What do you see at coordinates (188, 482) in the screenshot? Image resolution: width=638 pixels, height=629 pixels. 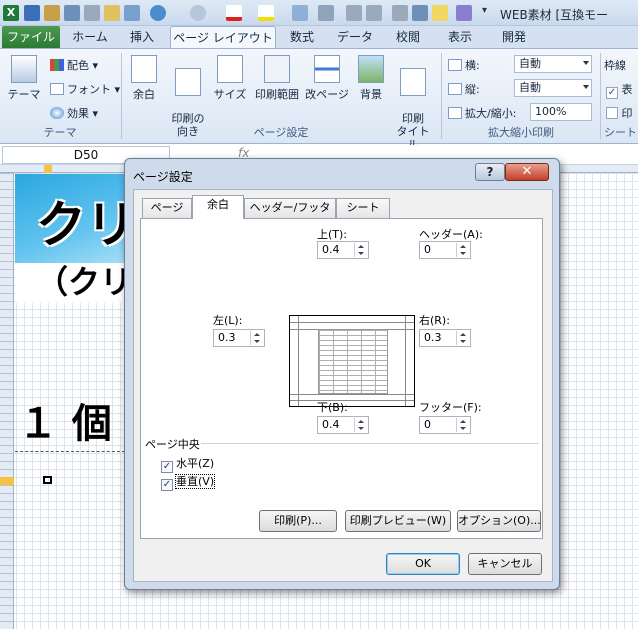 I see `center-vertical-checkbox: ✓ 垂直(V)` at bounding box center [188, 482].